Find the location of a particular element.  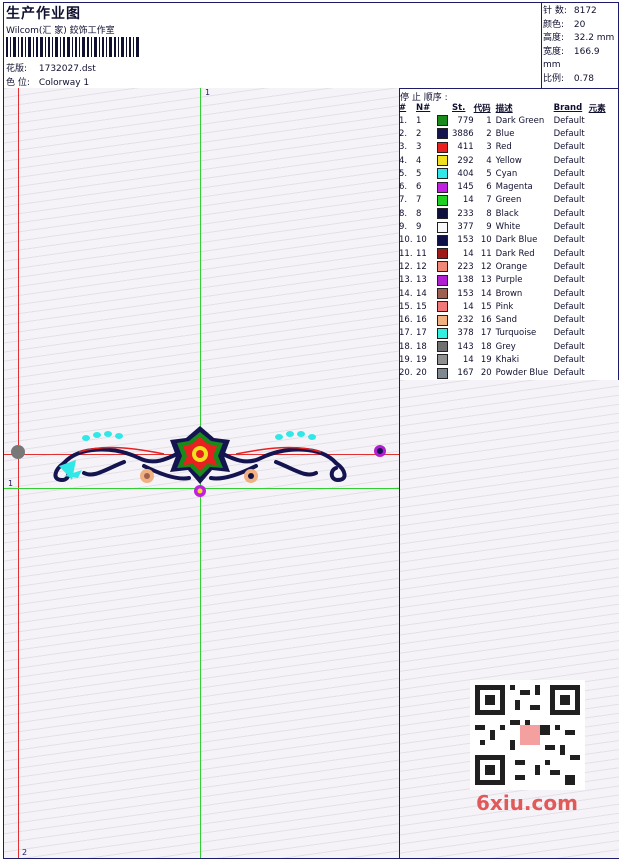

stop-idx: 9. is located at coordinates (403, 227).